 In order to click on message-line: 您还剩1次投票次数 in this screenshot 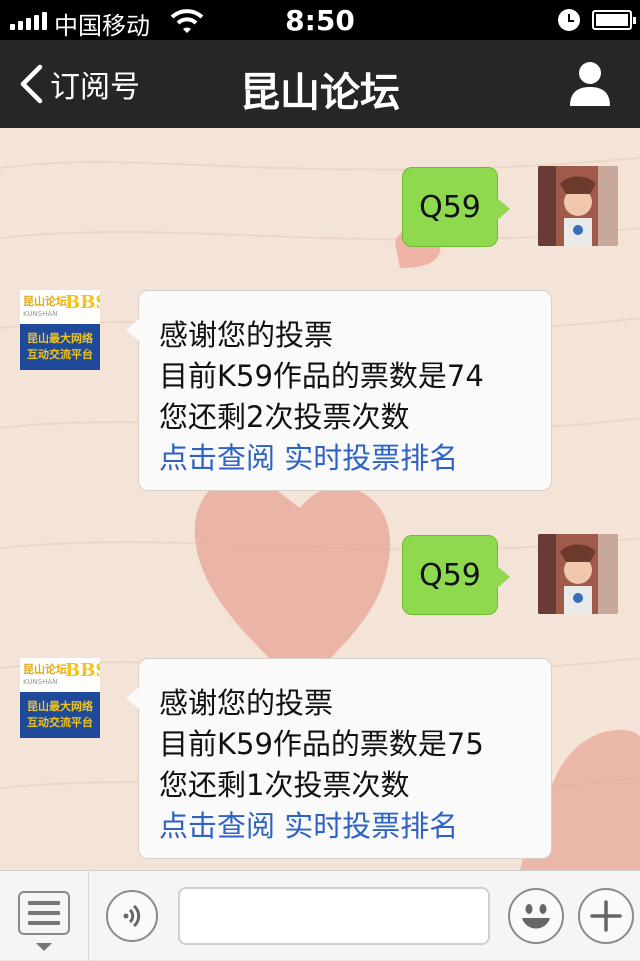, I will do `click(284, 785)`.